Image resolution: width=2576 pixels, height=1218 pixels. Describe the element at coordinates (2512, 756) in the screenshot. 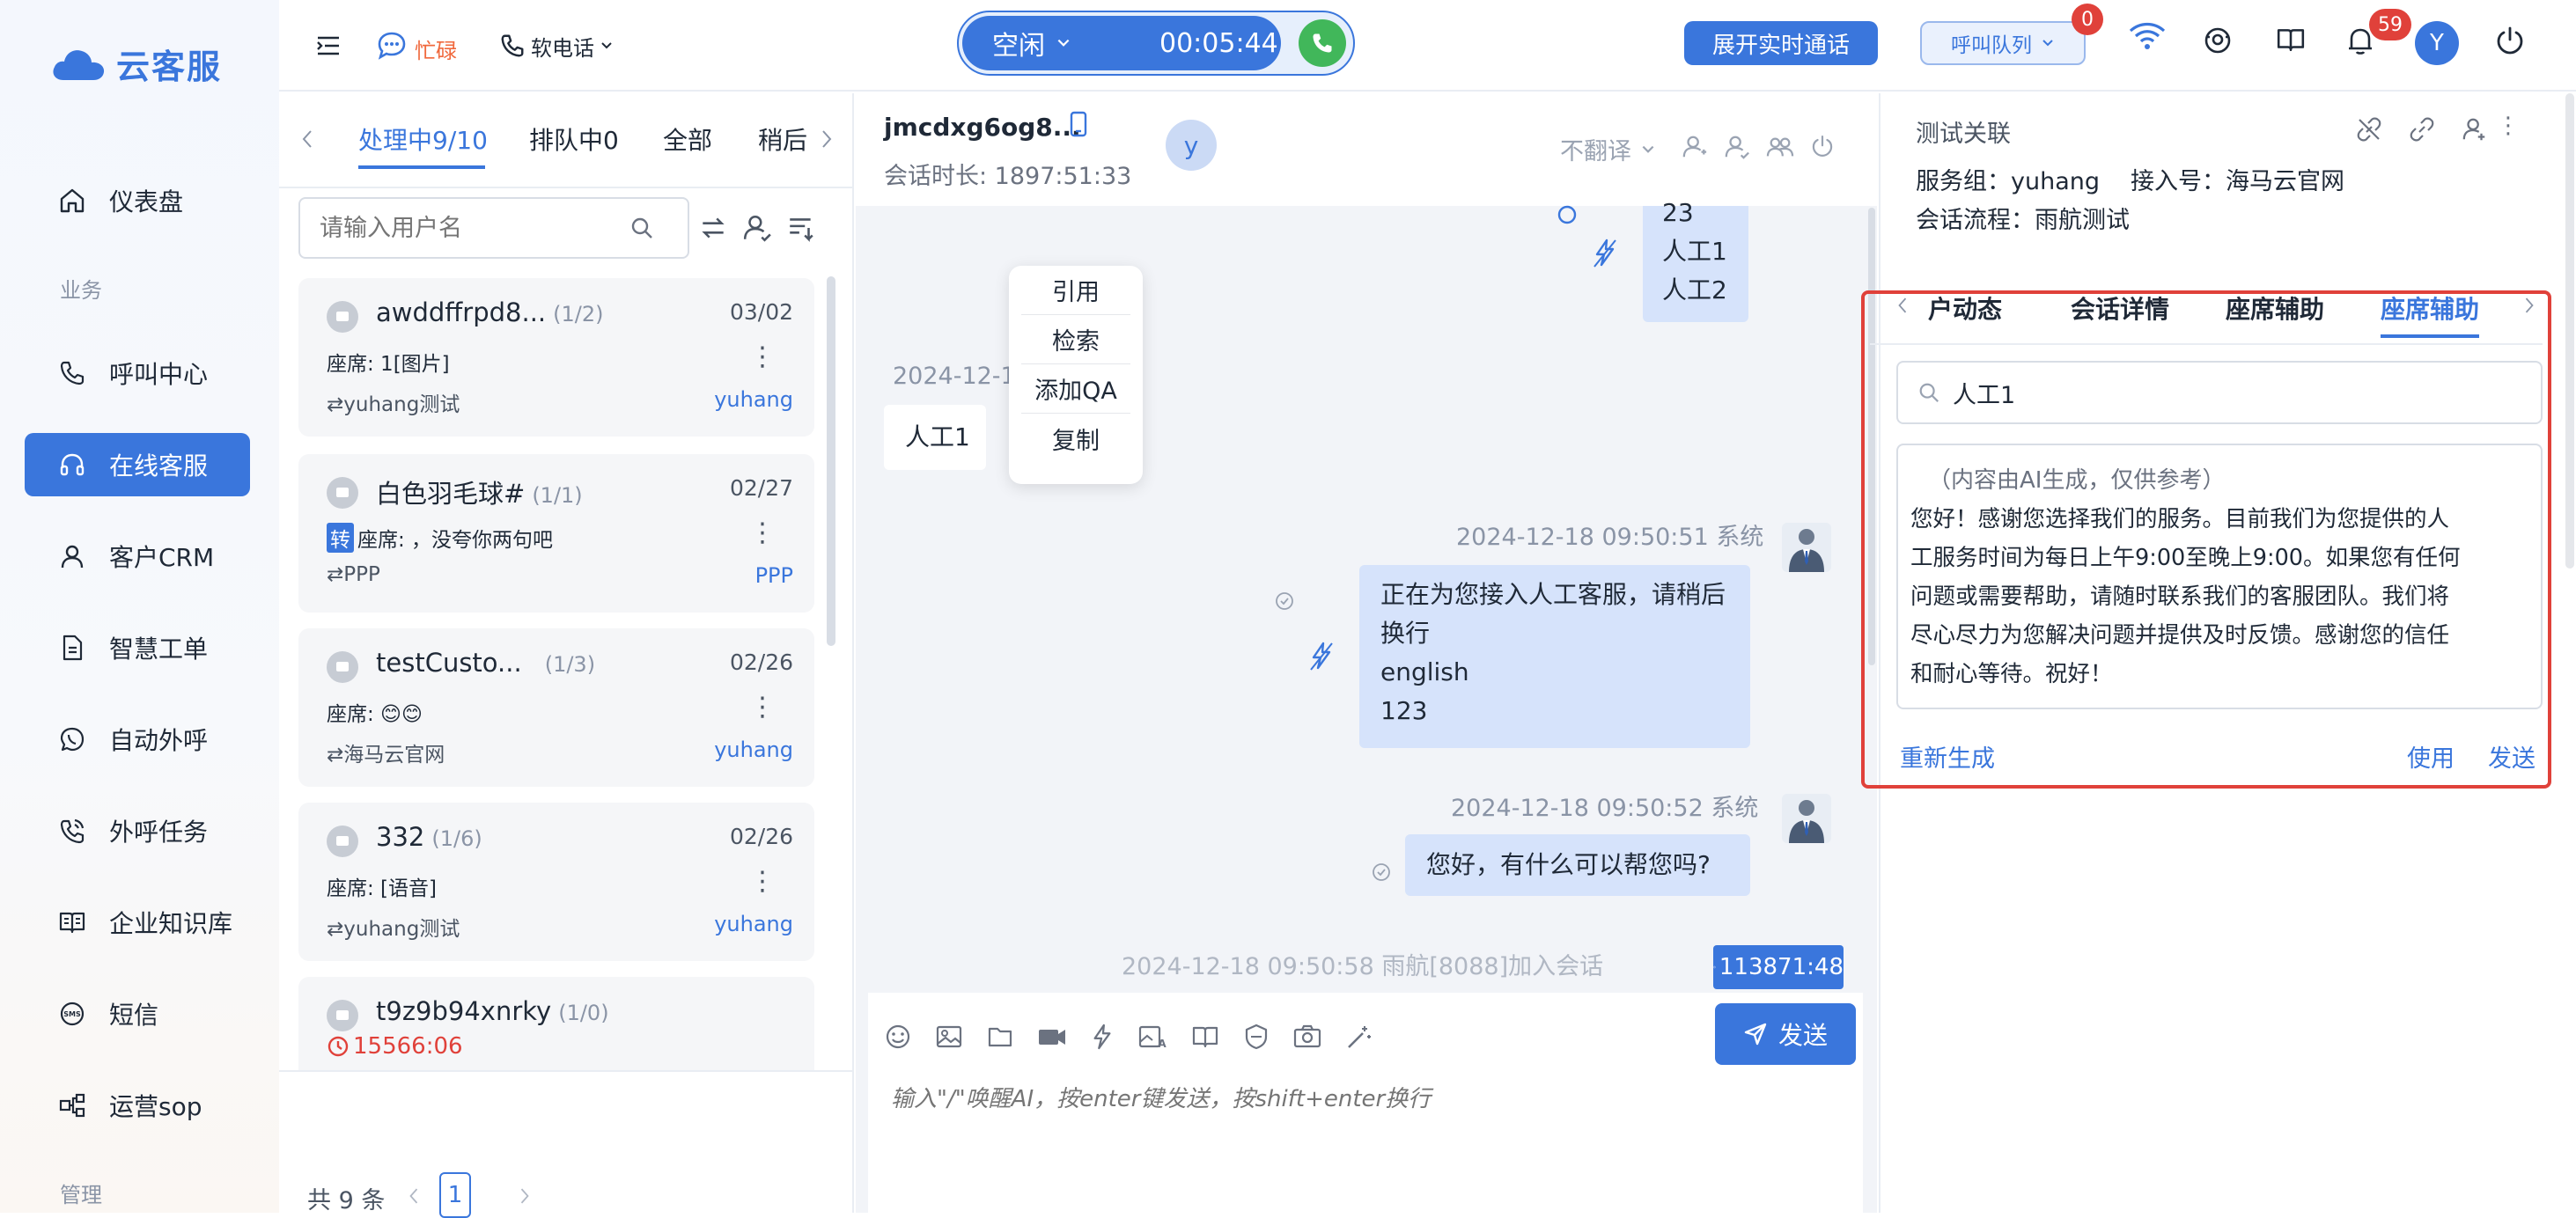

I see `send-answer-button: 发送` at that location.